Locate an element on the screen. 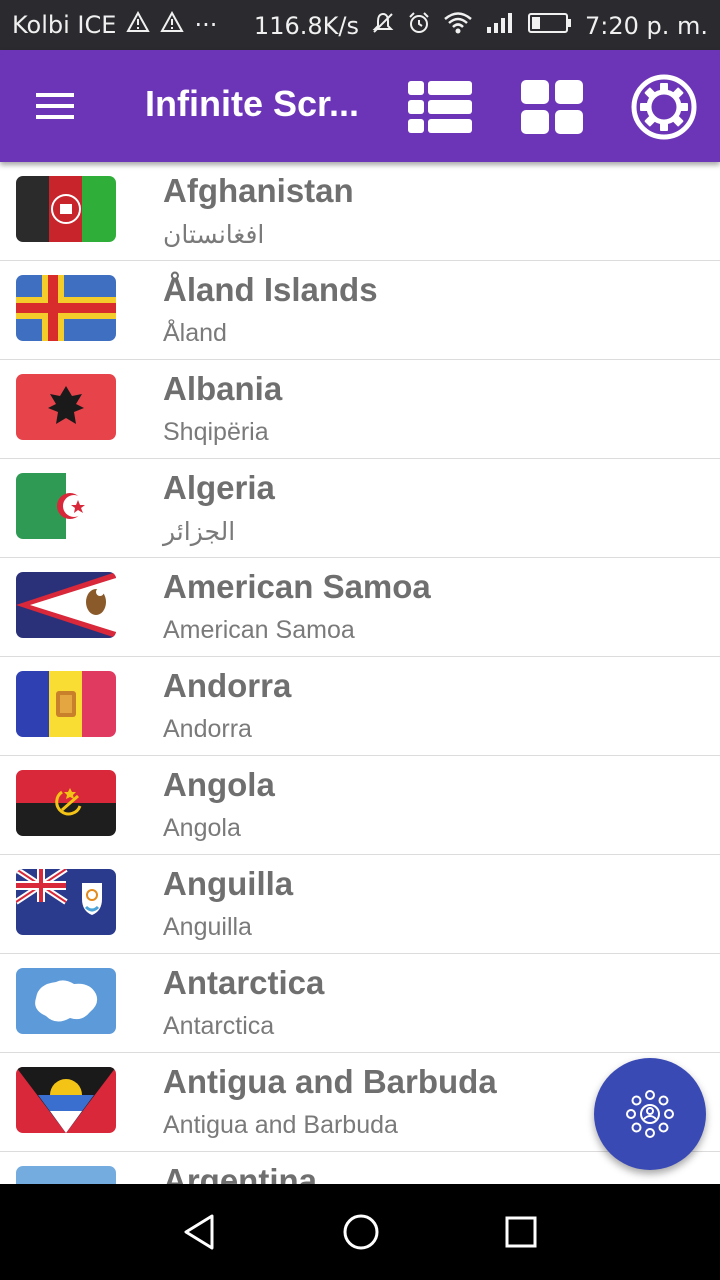 This screenshot has width=720, height=1280. list-item: Albania Shqipëria is located at coordinates (360, 409).